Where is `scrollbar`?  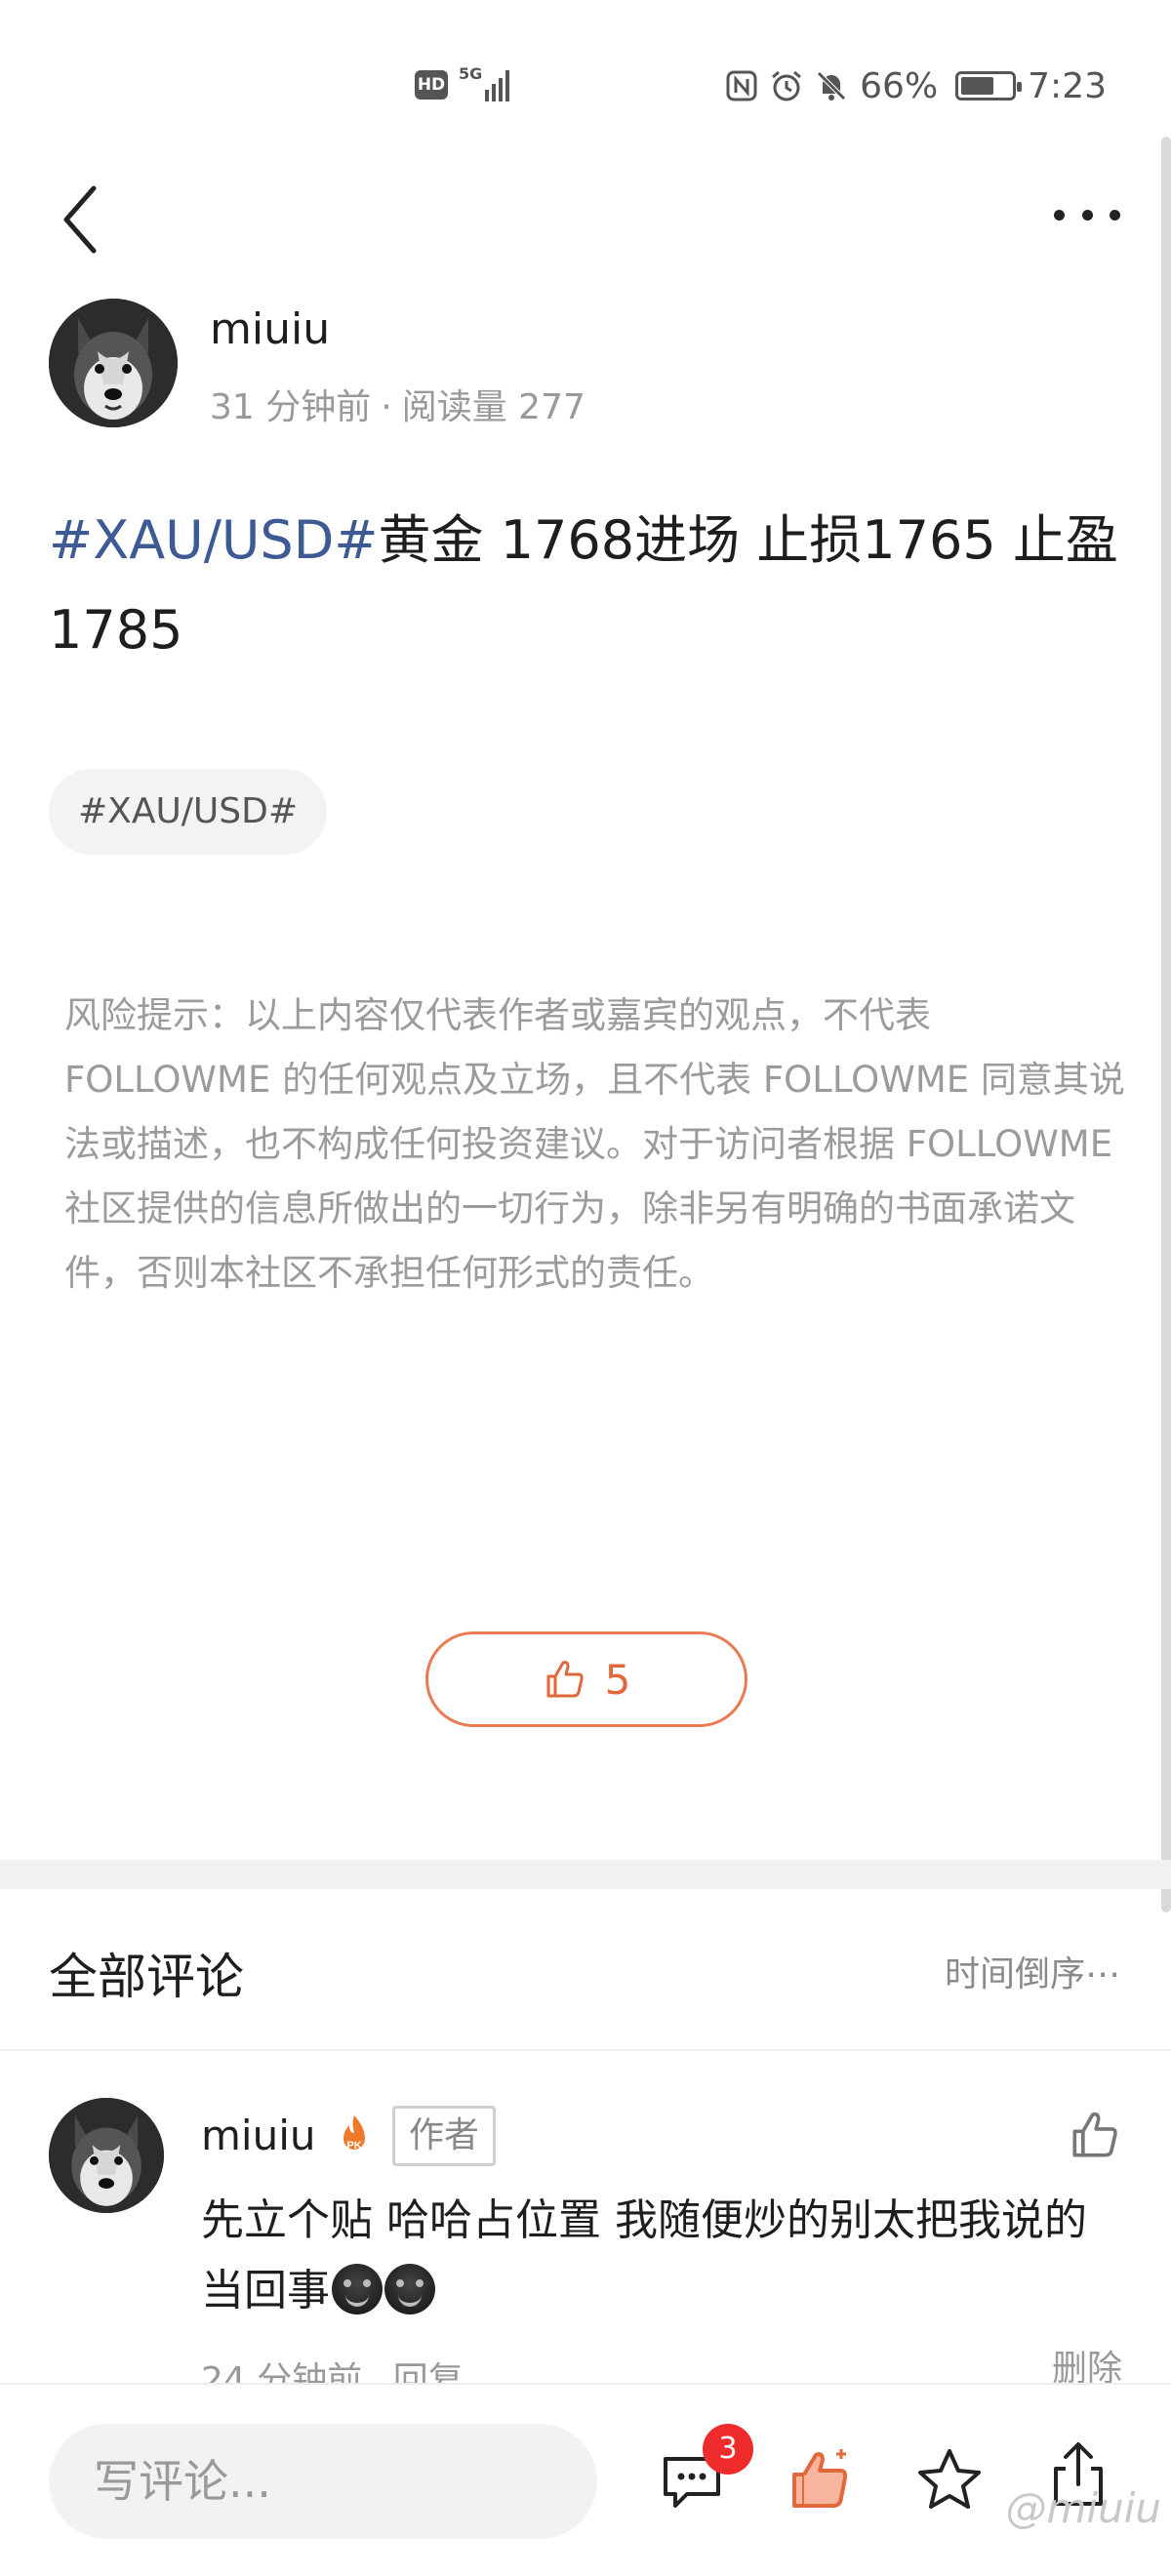
scrollbar is located at coordinates (1166, 1024).